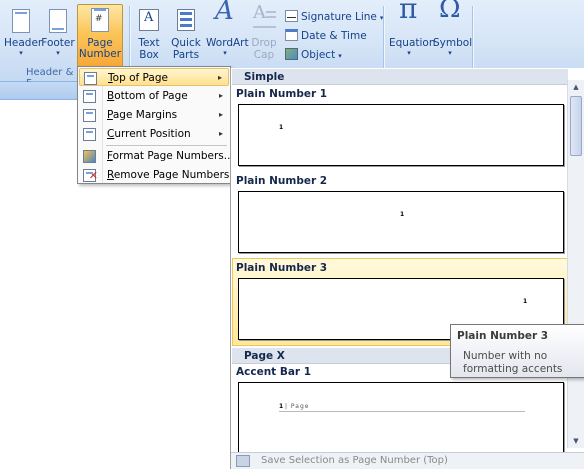  I want to click on header-icon, so click(21, 21).